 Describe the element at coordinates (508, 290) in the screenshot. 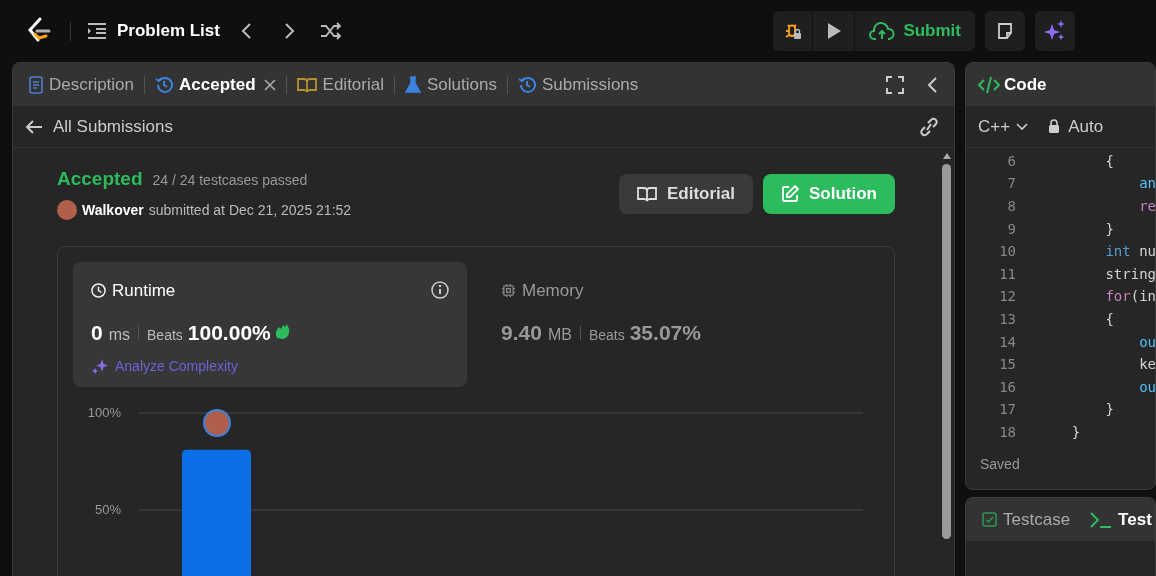

I see `chip-icon` at that location.